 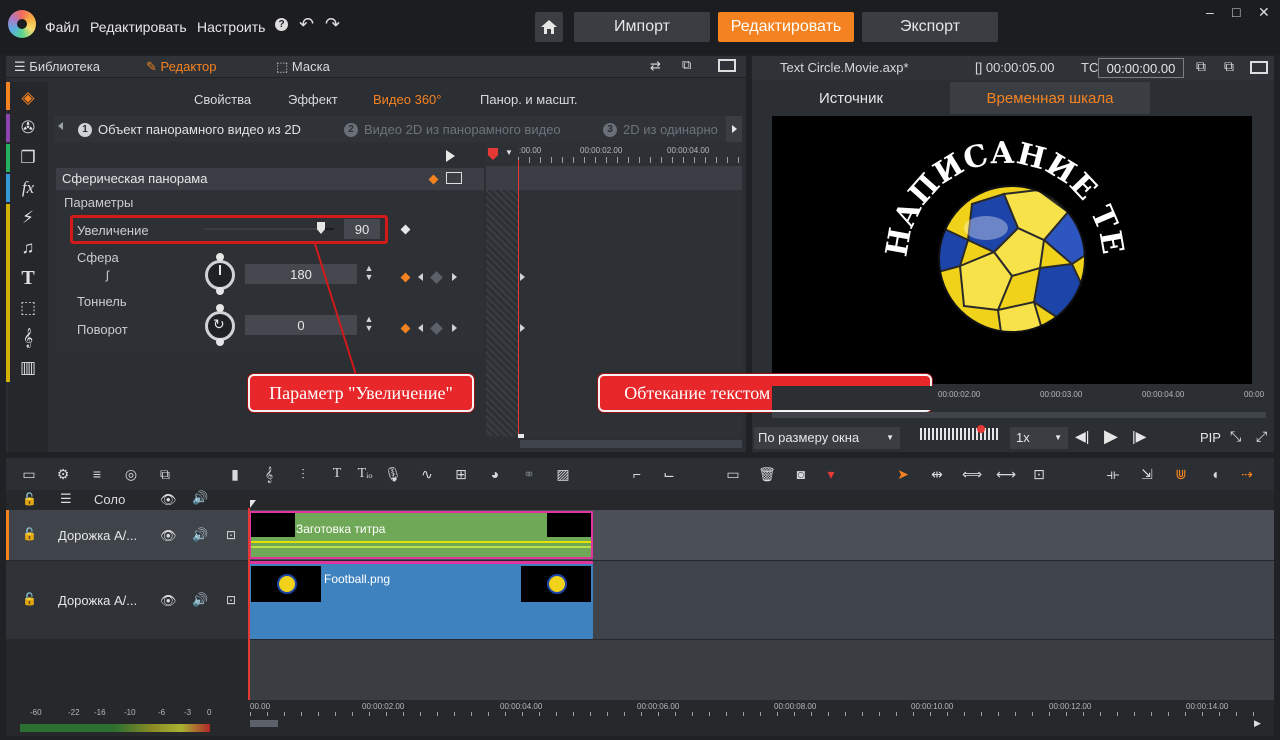 I want to click on preview-image: НАПИСАНИЕ ТЕКСТА ПО КРУГУ, so click(x=951, y=224).